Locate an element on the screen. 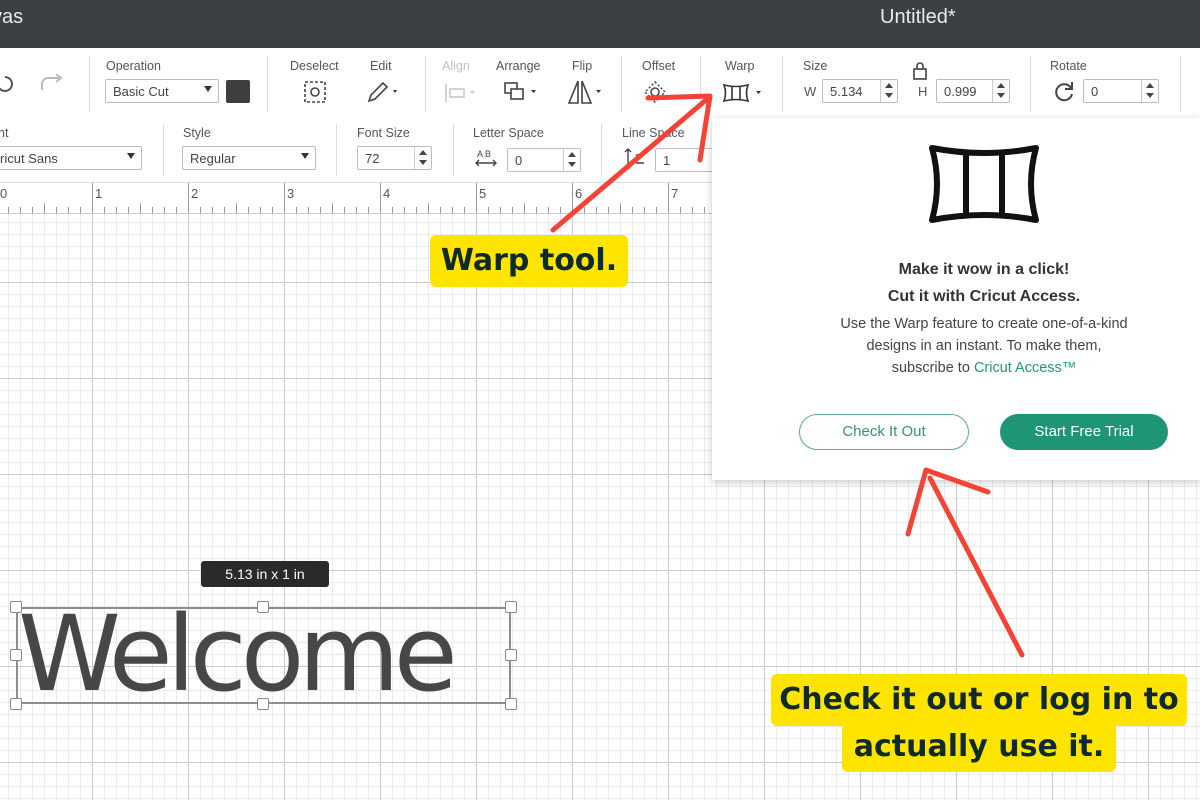 Image resolution: width=1200 pixels, height=800 pixels. arrow-to-warp-icon is located at coordinates (629, 165).